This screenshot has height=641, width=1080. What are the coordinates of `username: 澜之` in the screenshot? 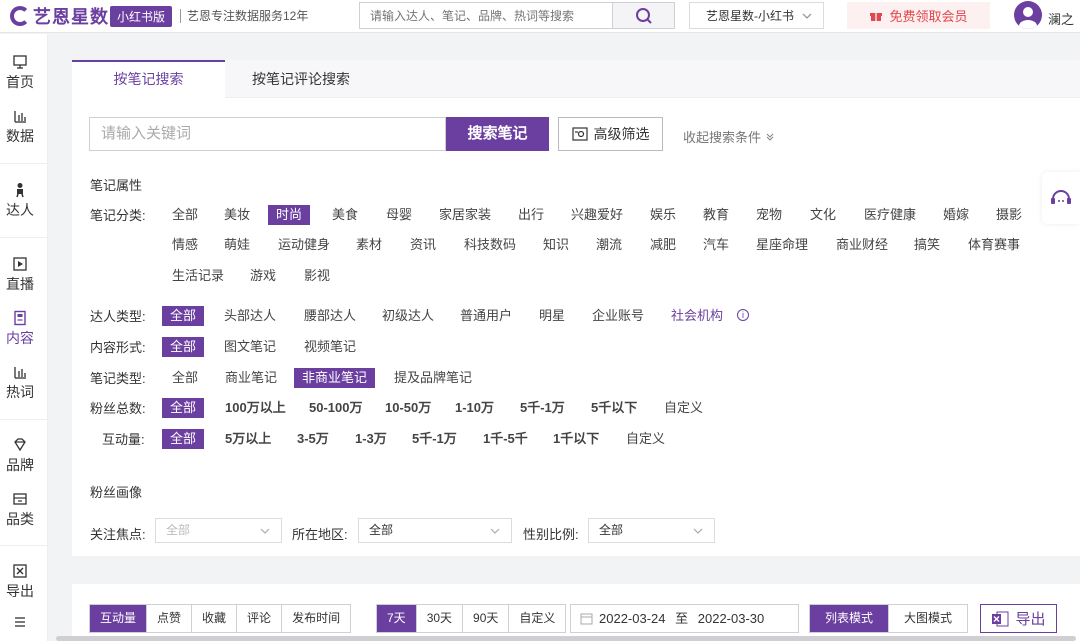 It's located at (1061, 18).